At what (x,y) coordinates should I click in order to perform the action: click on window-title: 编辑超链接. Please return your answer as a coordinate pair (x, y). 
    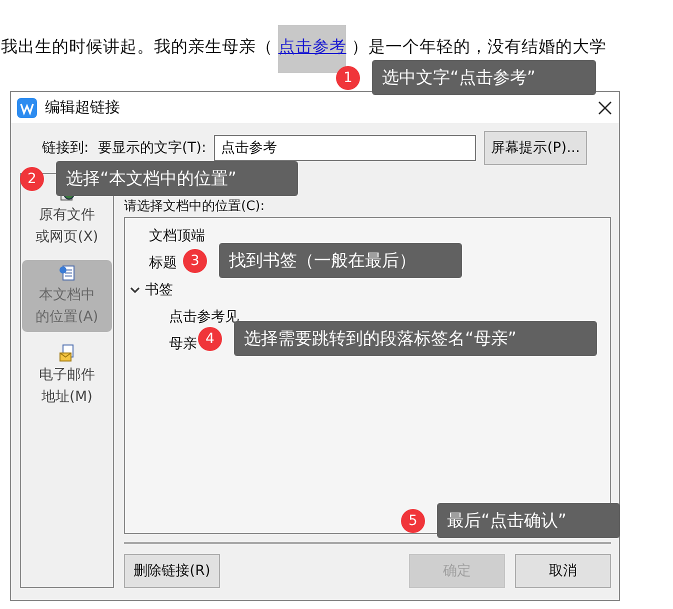
    Looking at the image, I should click on (83, 107).